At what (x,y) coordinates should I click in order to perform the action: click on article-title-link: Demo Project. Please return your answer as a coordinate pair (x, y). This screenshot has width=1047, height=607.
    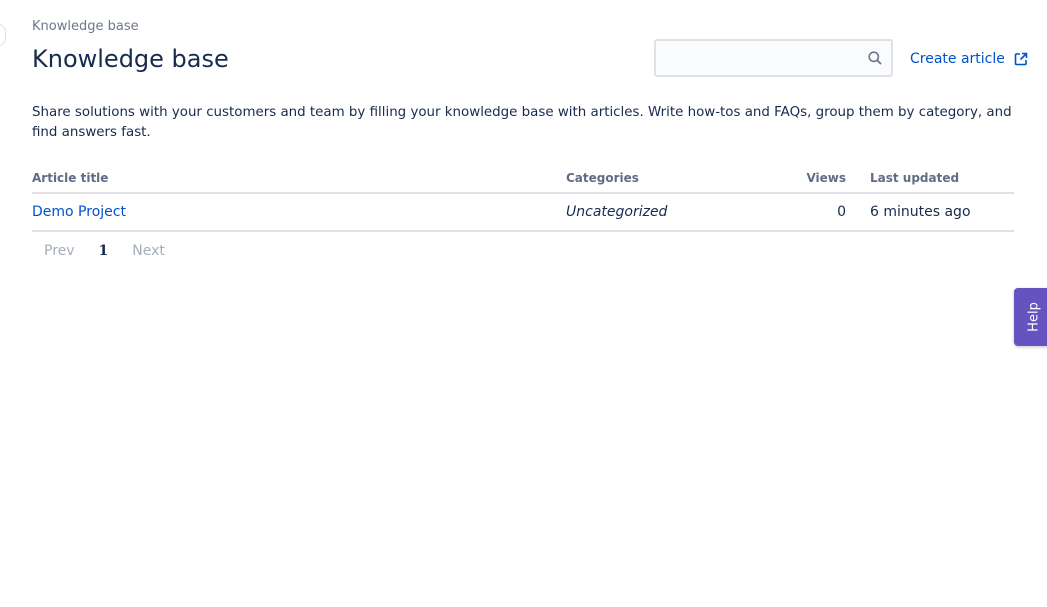
    Looking at the image, I should click on (79, 212).